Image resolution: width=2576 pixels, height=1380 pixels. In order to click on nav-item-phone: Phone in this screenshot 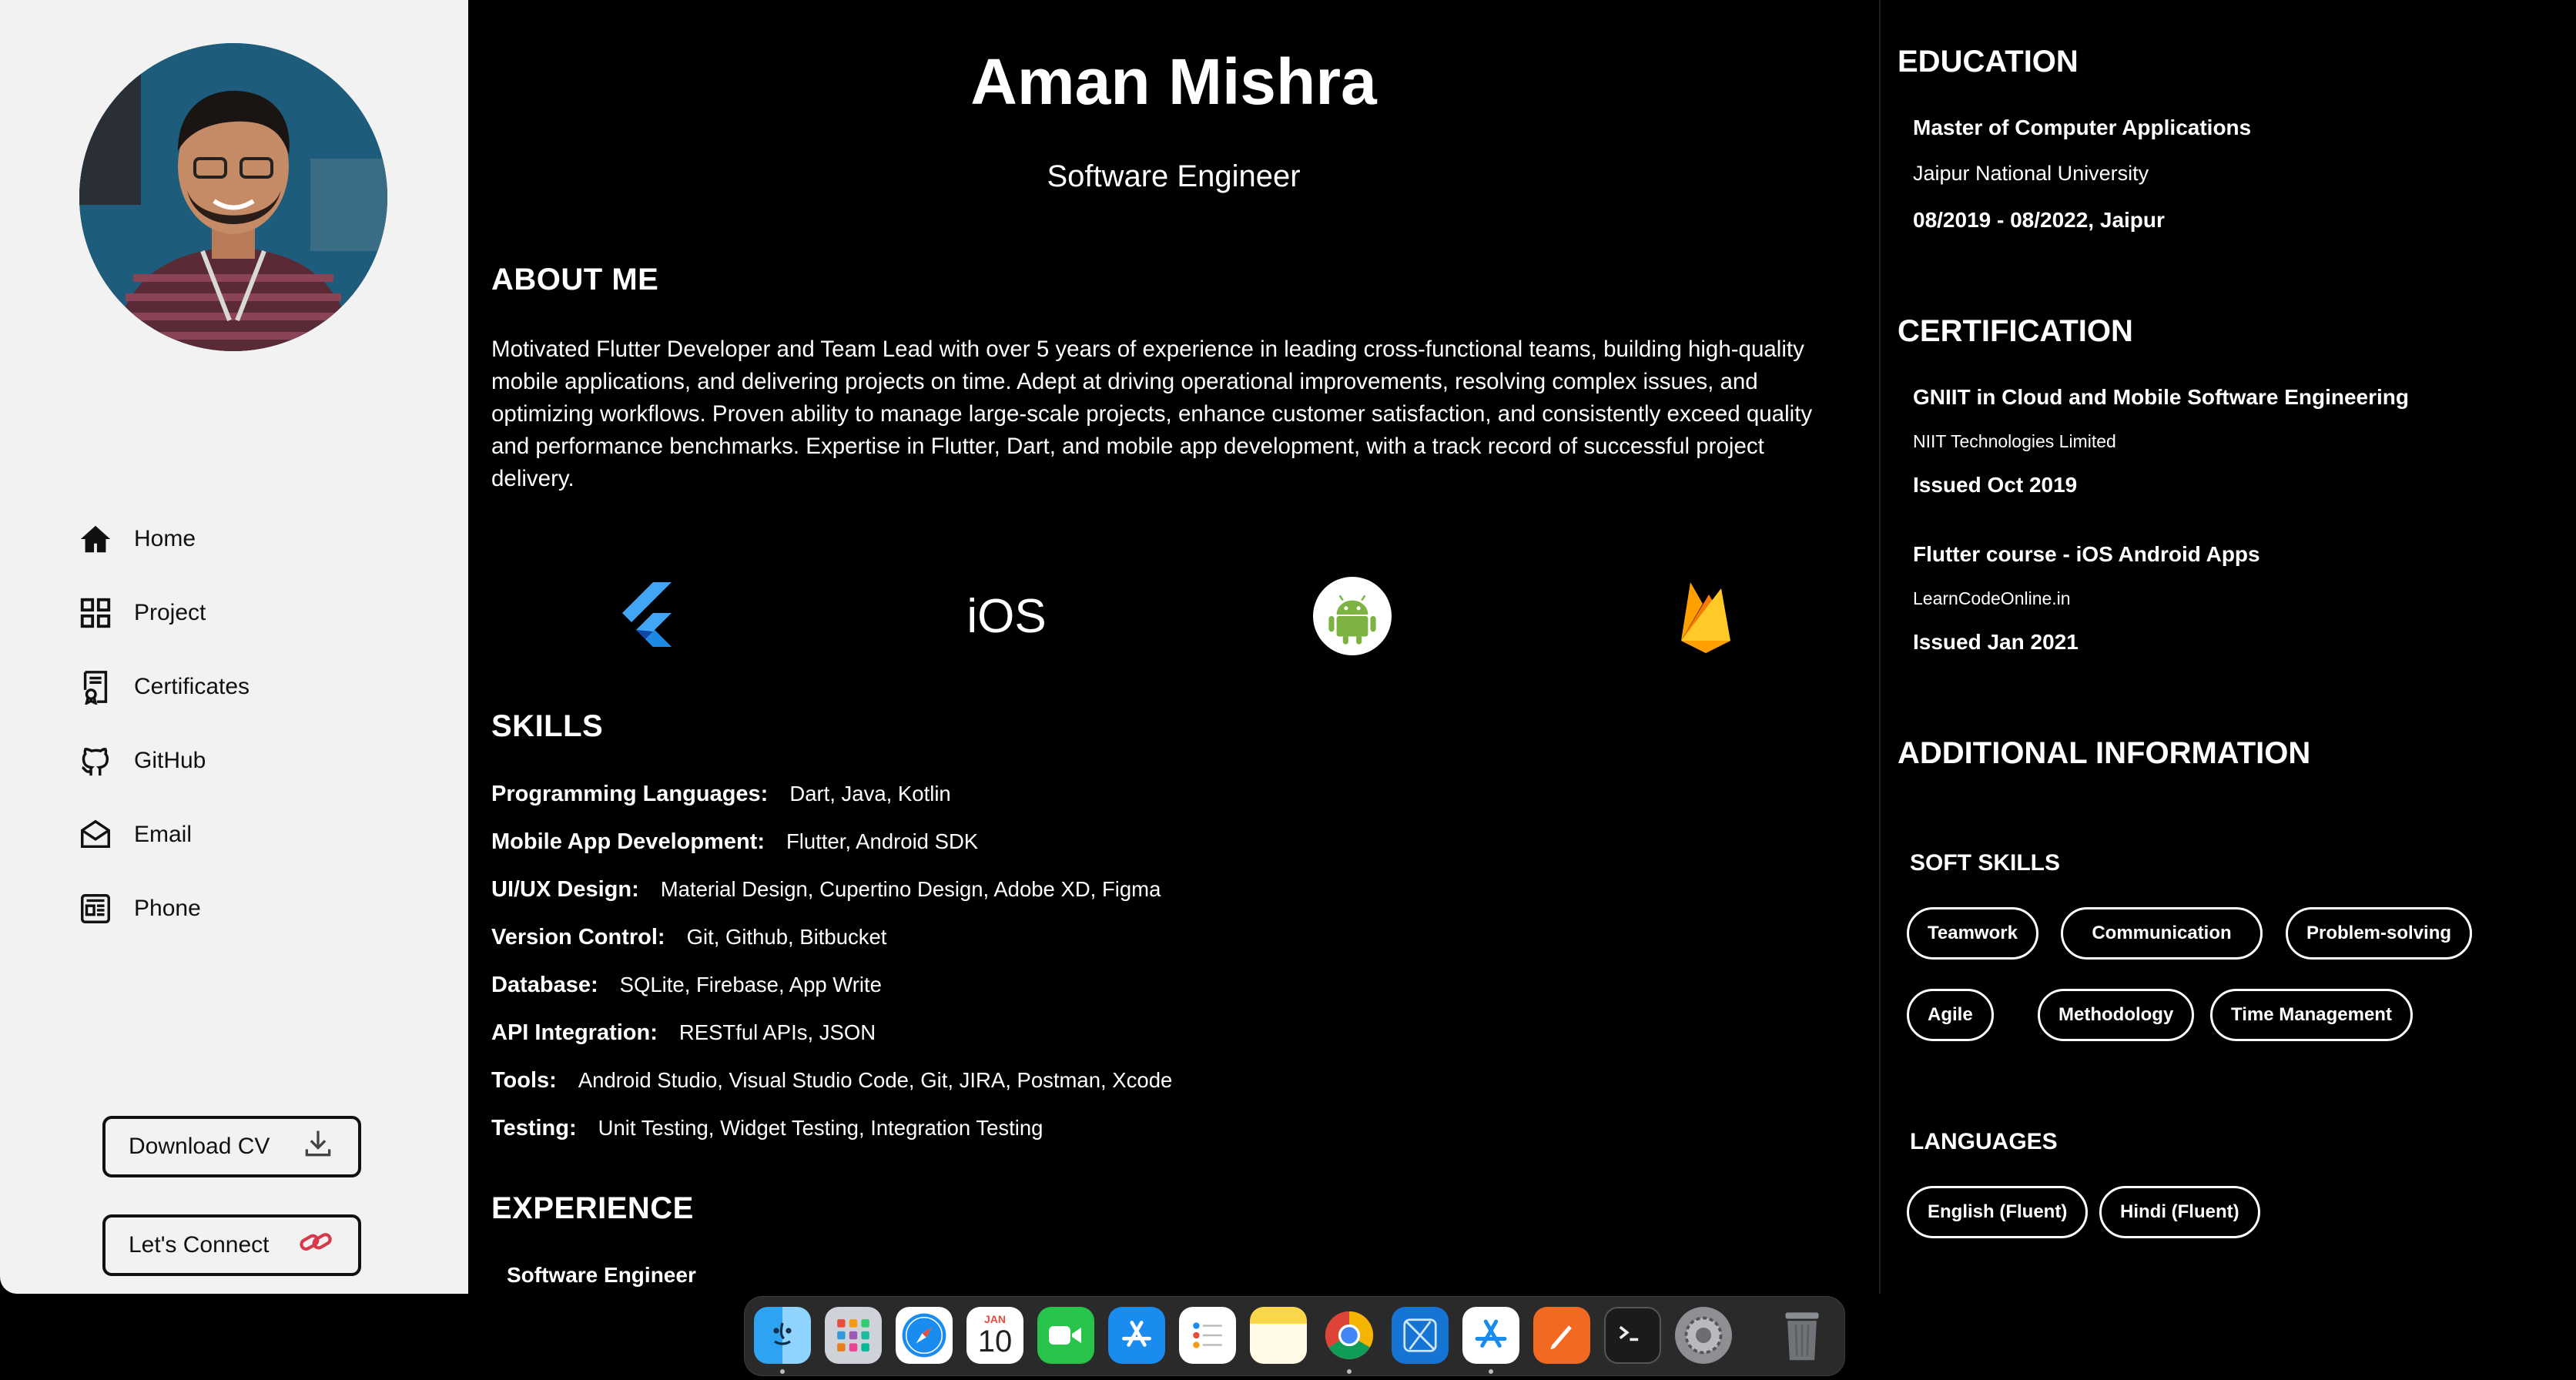, I will do `click(138, 909)`.